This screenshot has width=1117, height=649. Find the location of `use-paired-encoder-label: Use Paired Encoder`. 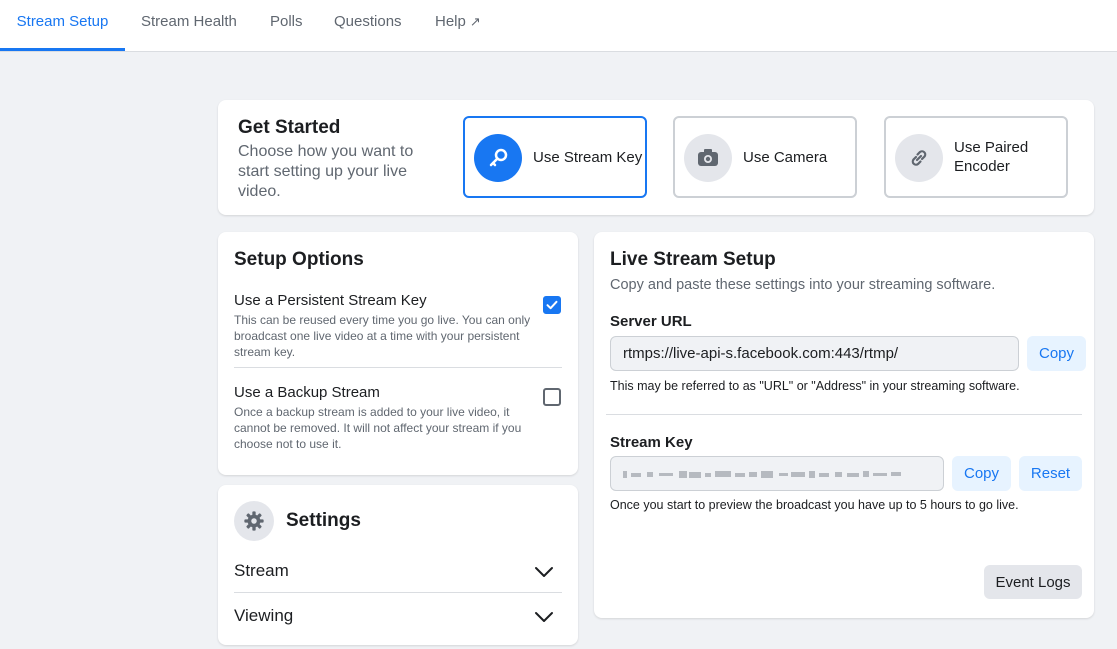

use-paired-encoder-label: Use Paired Encoder is located at coordinates (991, 157).